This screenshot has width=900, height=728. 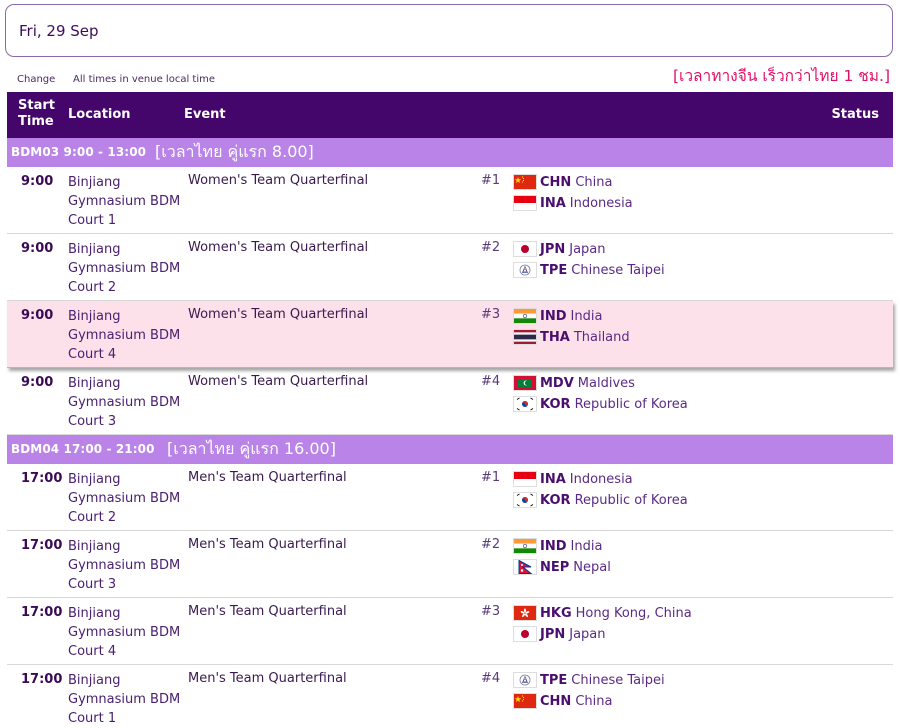 What do you see at coordinates (555, 337) in the screenshot?
I see `team-code: THA` at bounding box center [555, 337].